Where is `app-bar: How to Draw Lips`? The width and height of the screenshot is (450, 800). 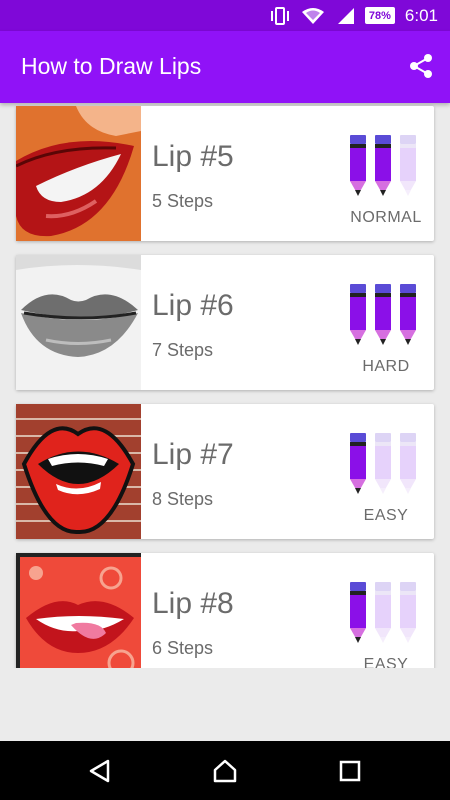
app-bar: How to Draw Lips is located at coordinates (225, 67).